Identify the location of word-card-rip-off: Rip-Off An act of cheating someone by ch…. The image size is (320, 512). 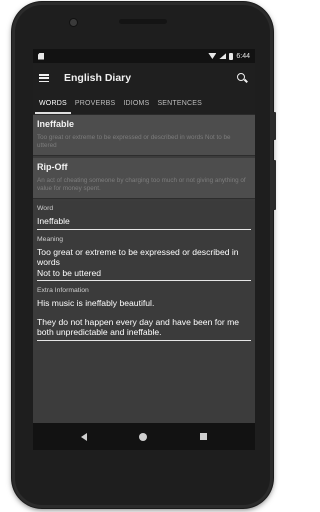
(144, 178).